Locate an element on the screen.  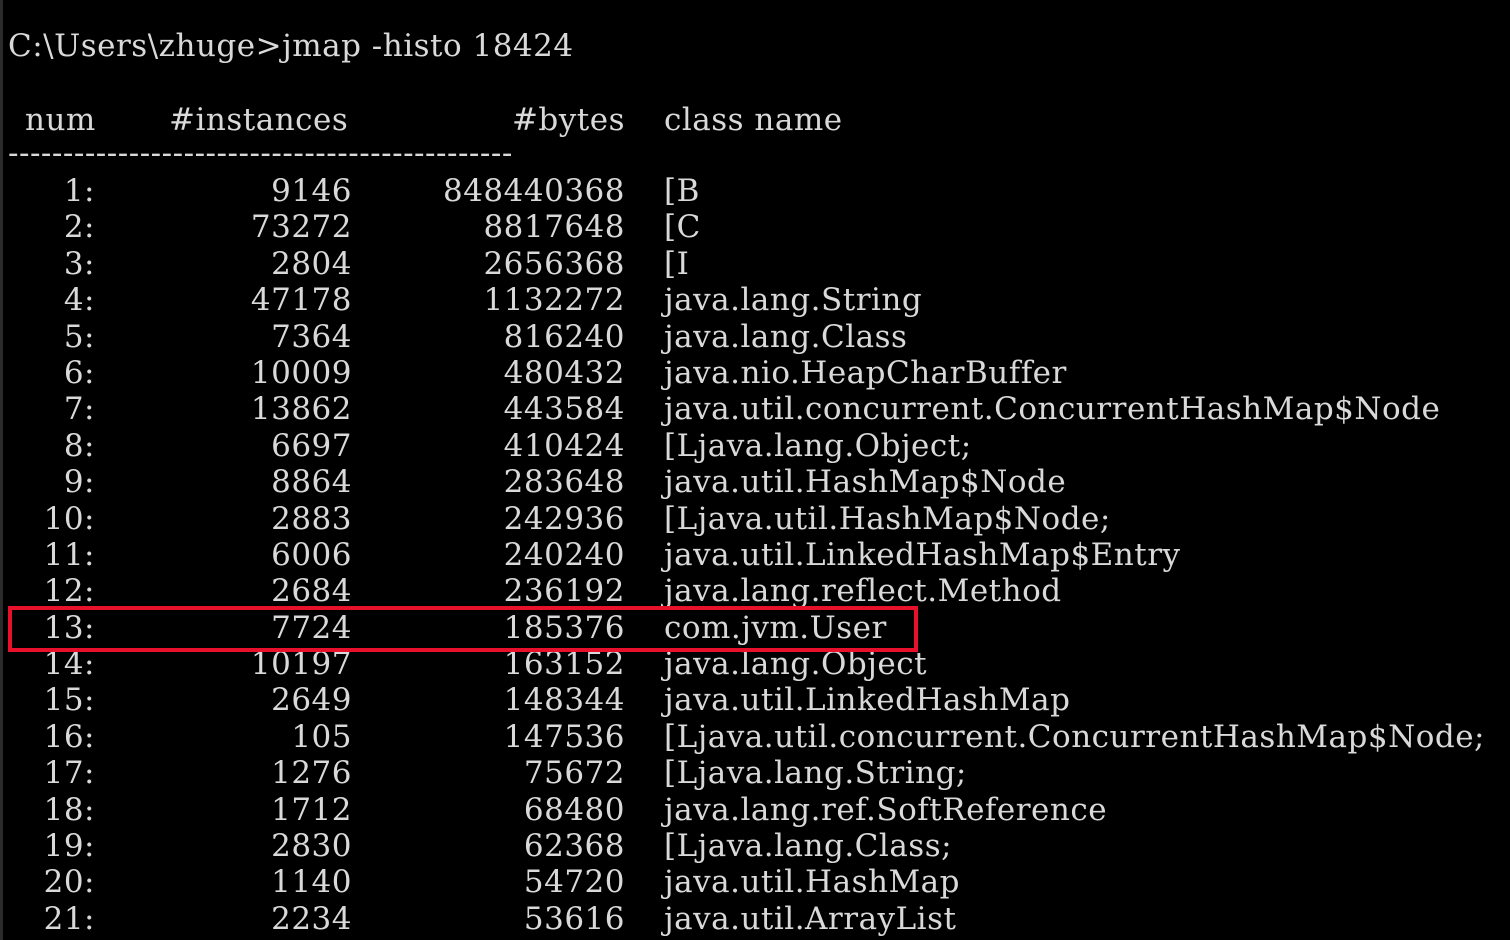
row-class-name: [Ljava.lang.Class; is located at coordinates (808, 846).